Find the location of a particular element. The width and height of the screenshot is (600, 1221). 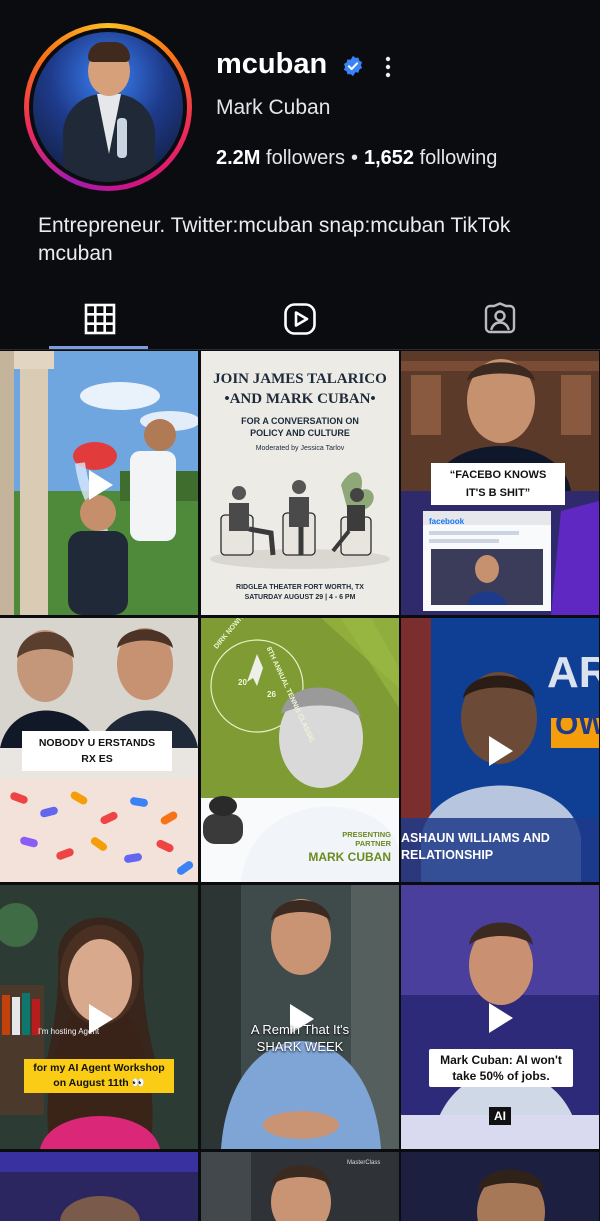

post-caption: NOBODY U ERSTANDS RX ES is located at coordinates (97, 751).